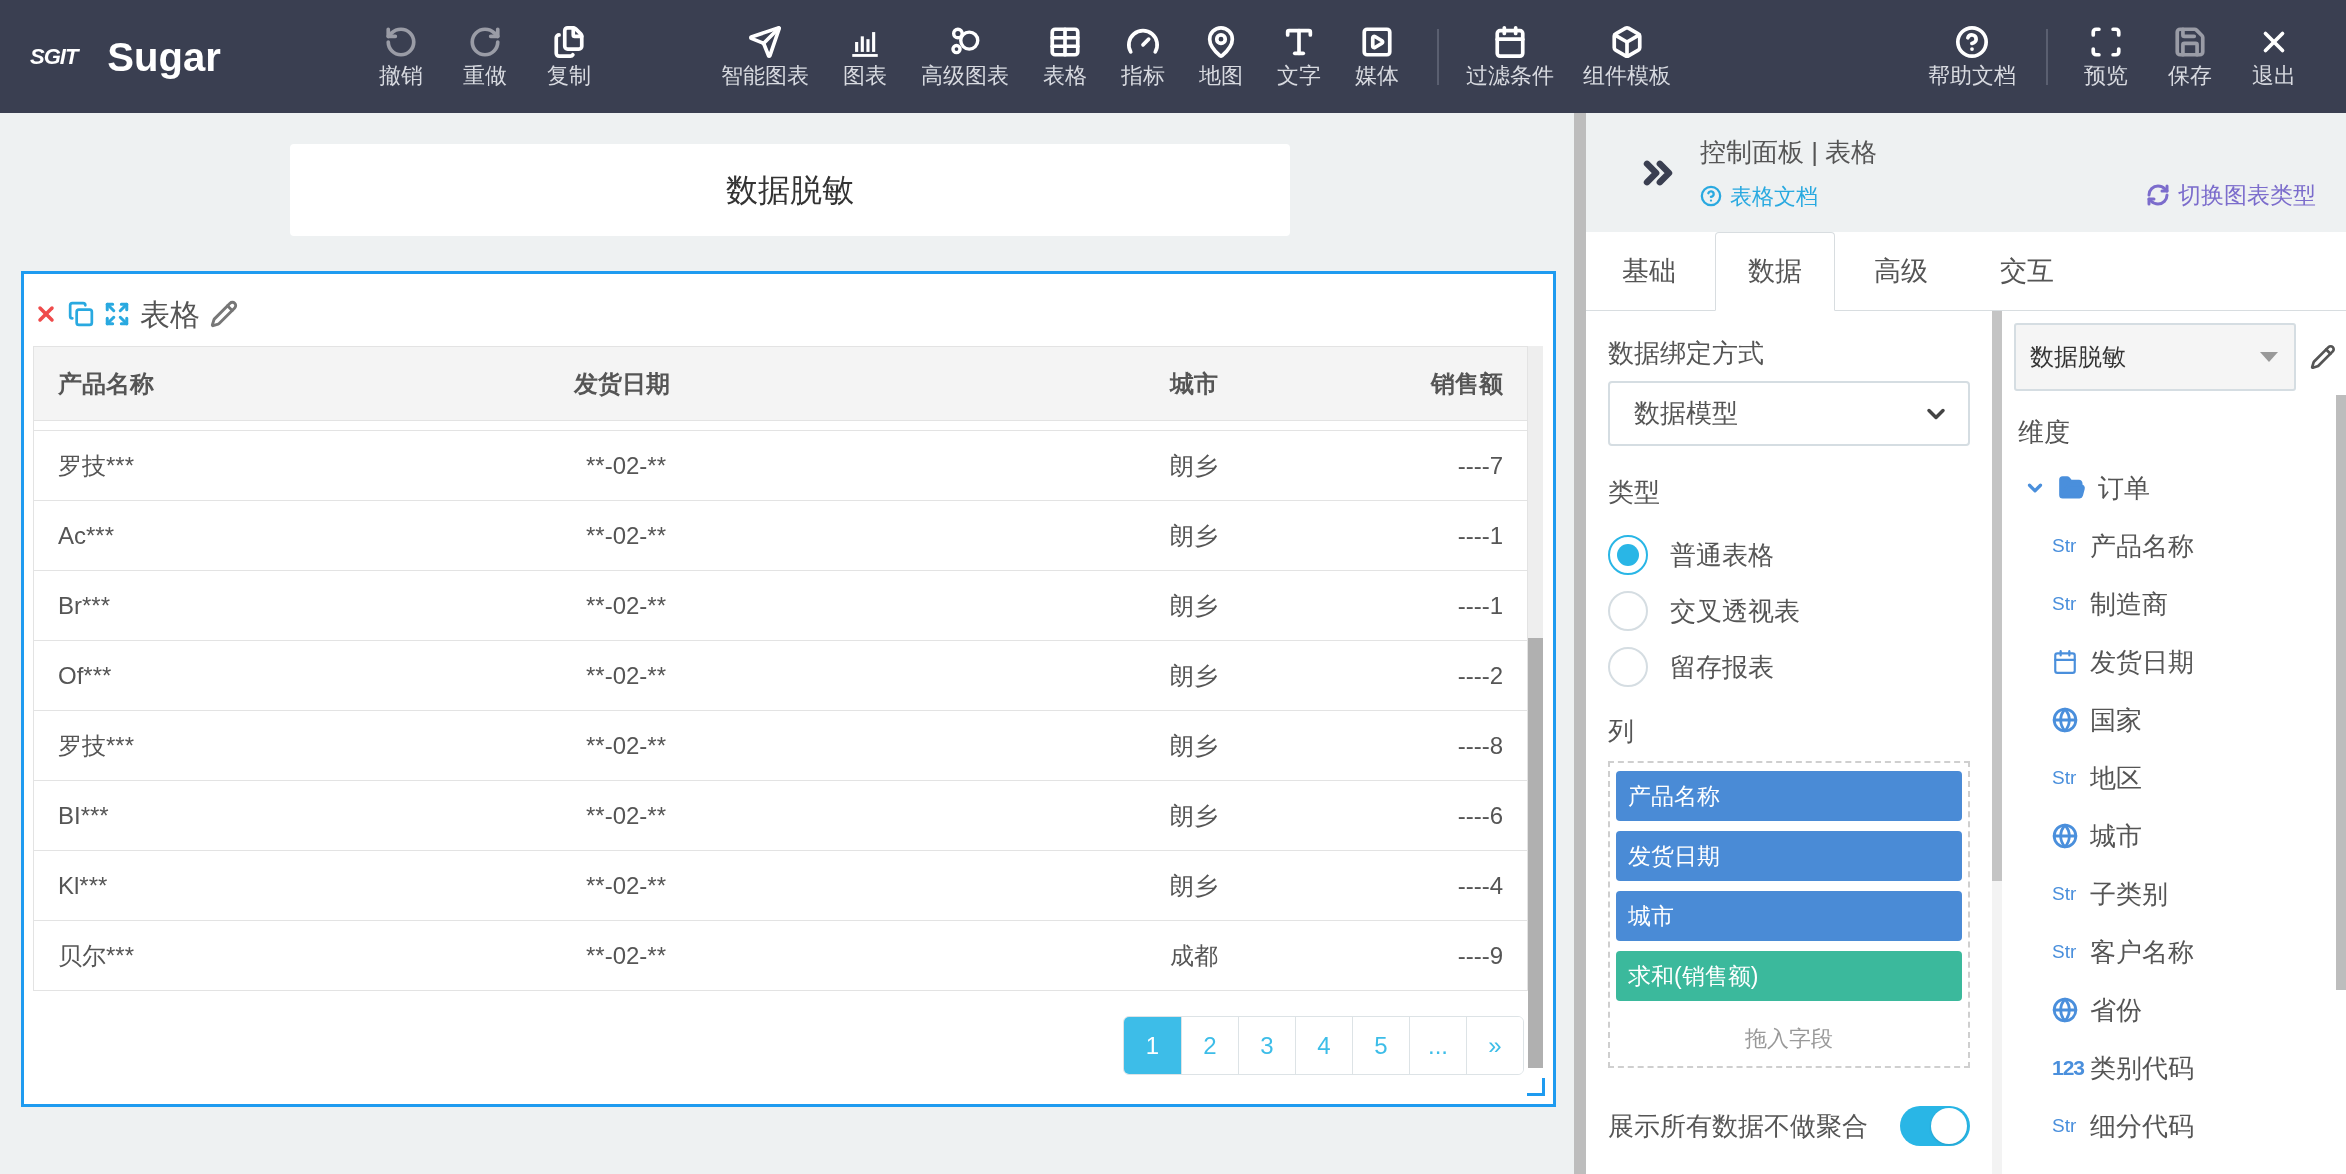 This screenshot has height=1174, width=2346. Describe the element at coordinates (1299, 56) in the screenshot. I see `toolbar-button: 文字` at that location.